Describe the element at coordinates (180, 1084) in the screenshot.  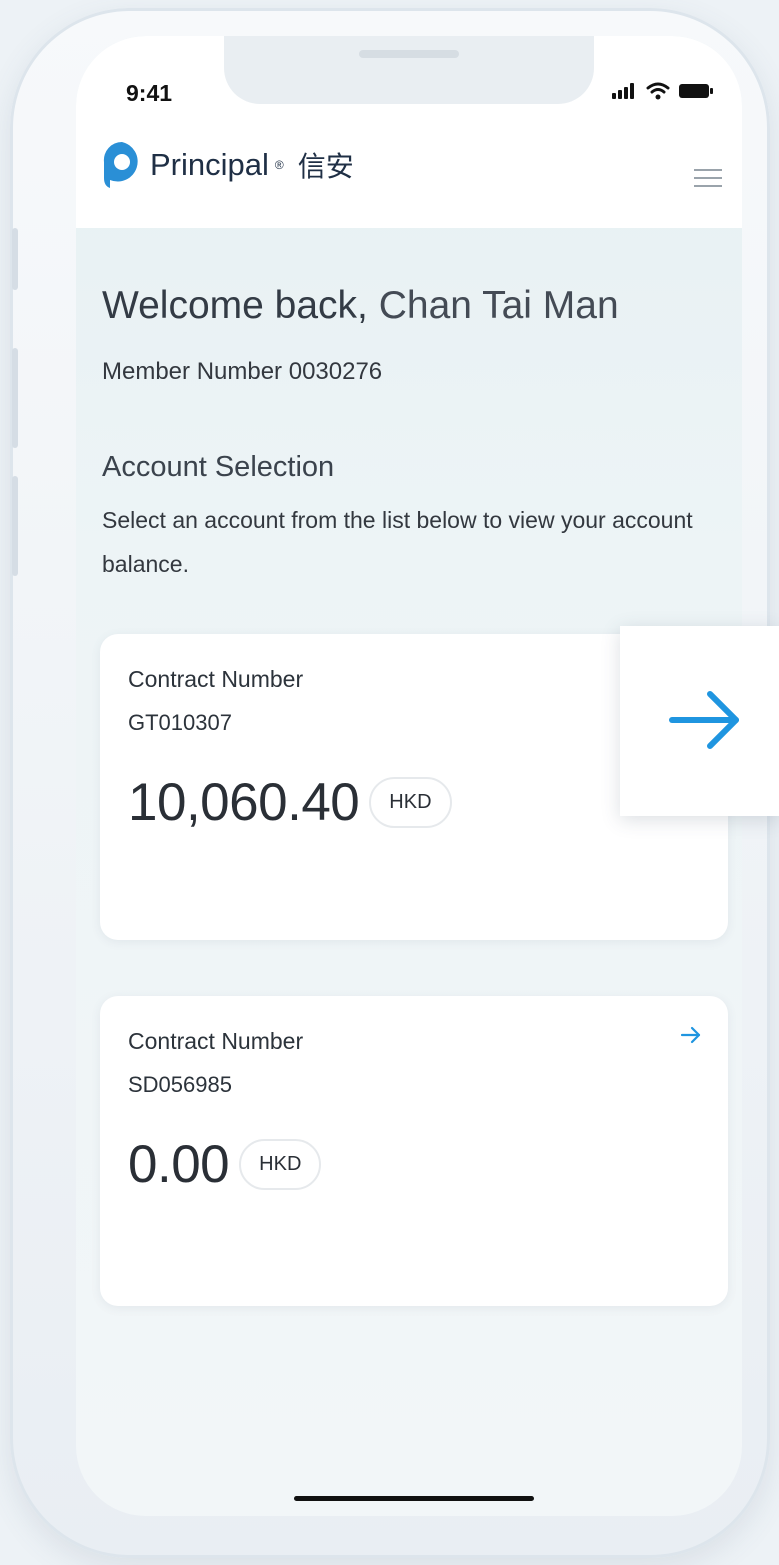
I see `contract-number-value: SD056985` at that location.